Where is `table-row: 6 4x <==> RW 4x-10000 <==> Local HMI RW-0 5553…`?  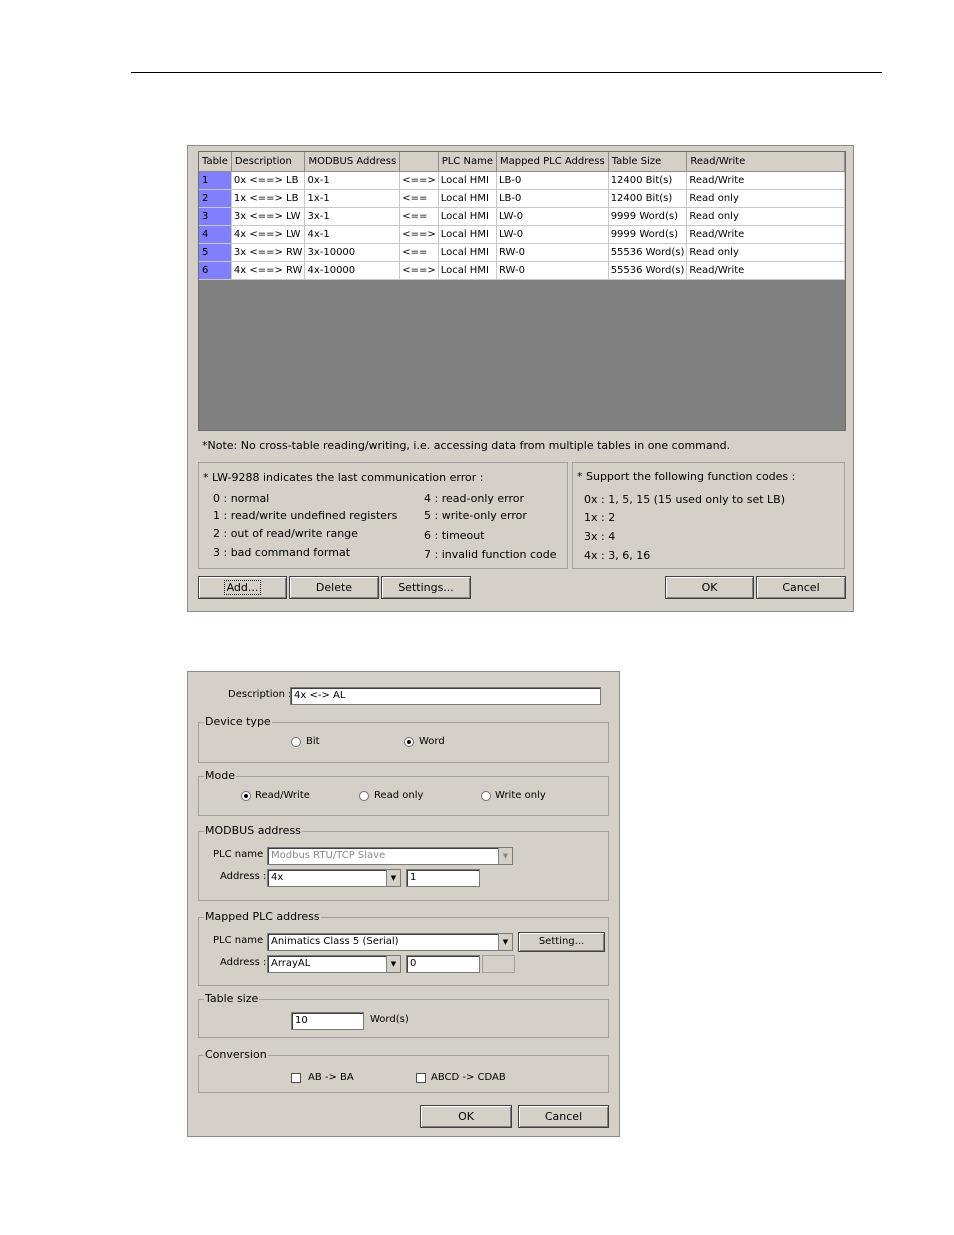 table-row: 6 4x <==> RW 4x-10000 <==> Local HMI RW-0 5553… is located at coordinates (522, 270).